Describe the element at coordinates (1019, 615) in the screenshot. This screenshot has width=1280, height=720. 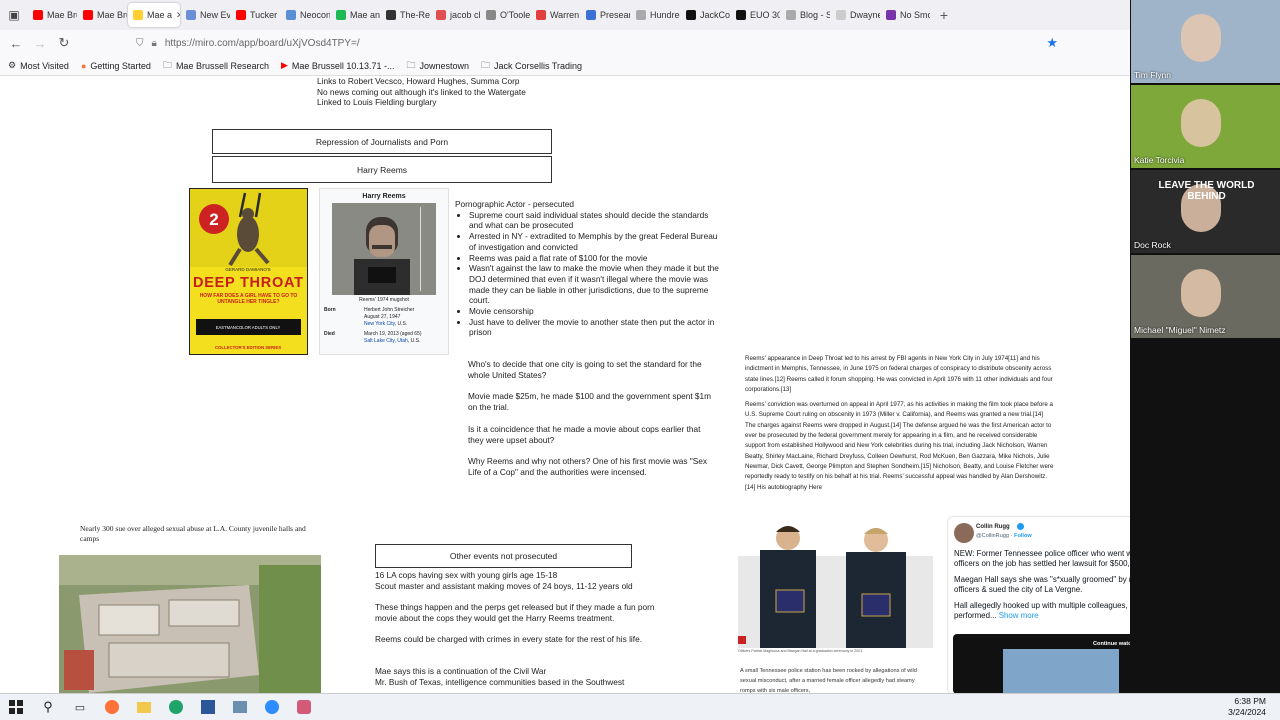
I see `tweet-show-more-link: Show more` at that location.